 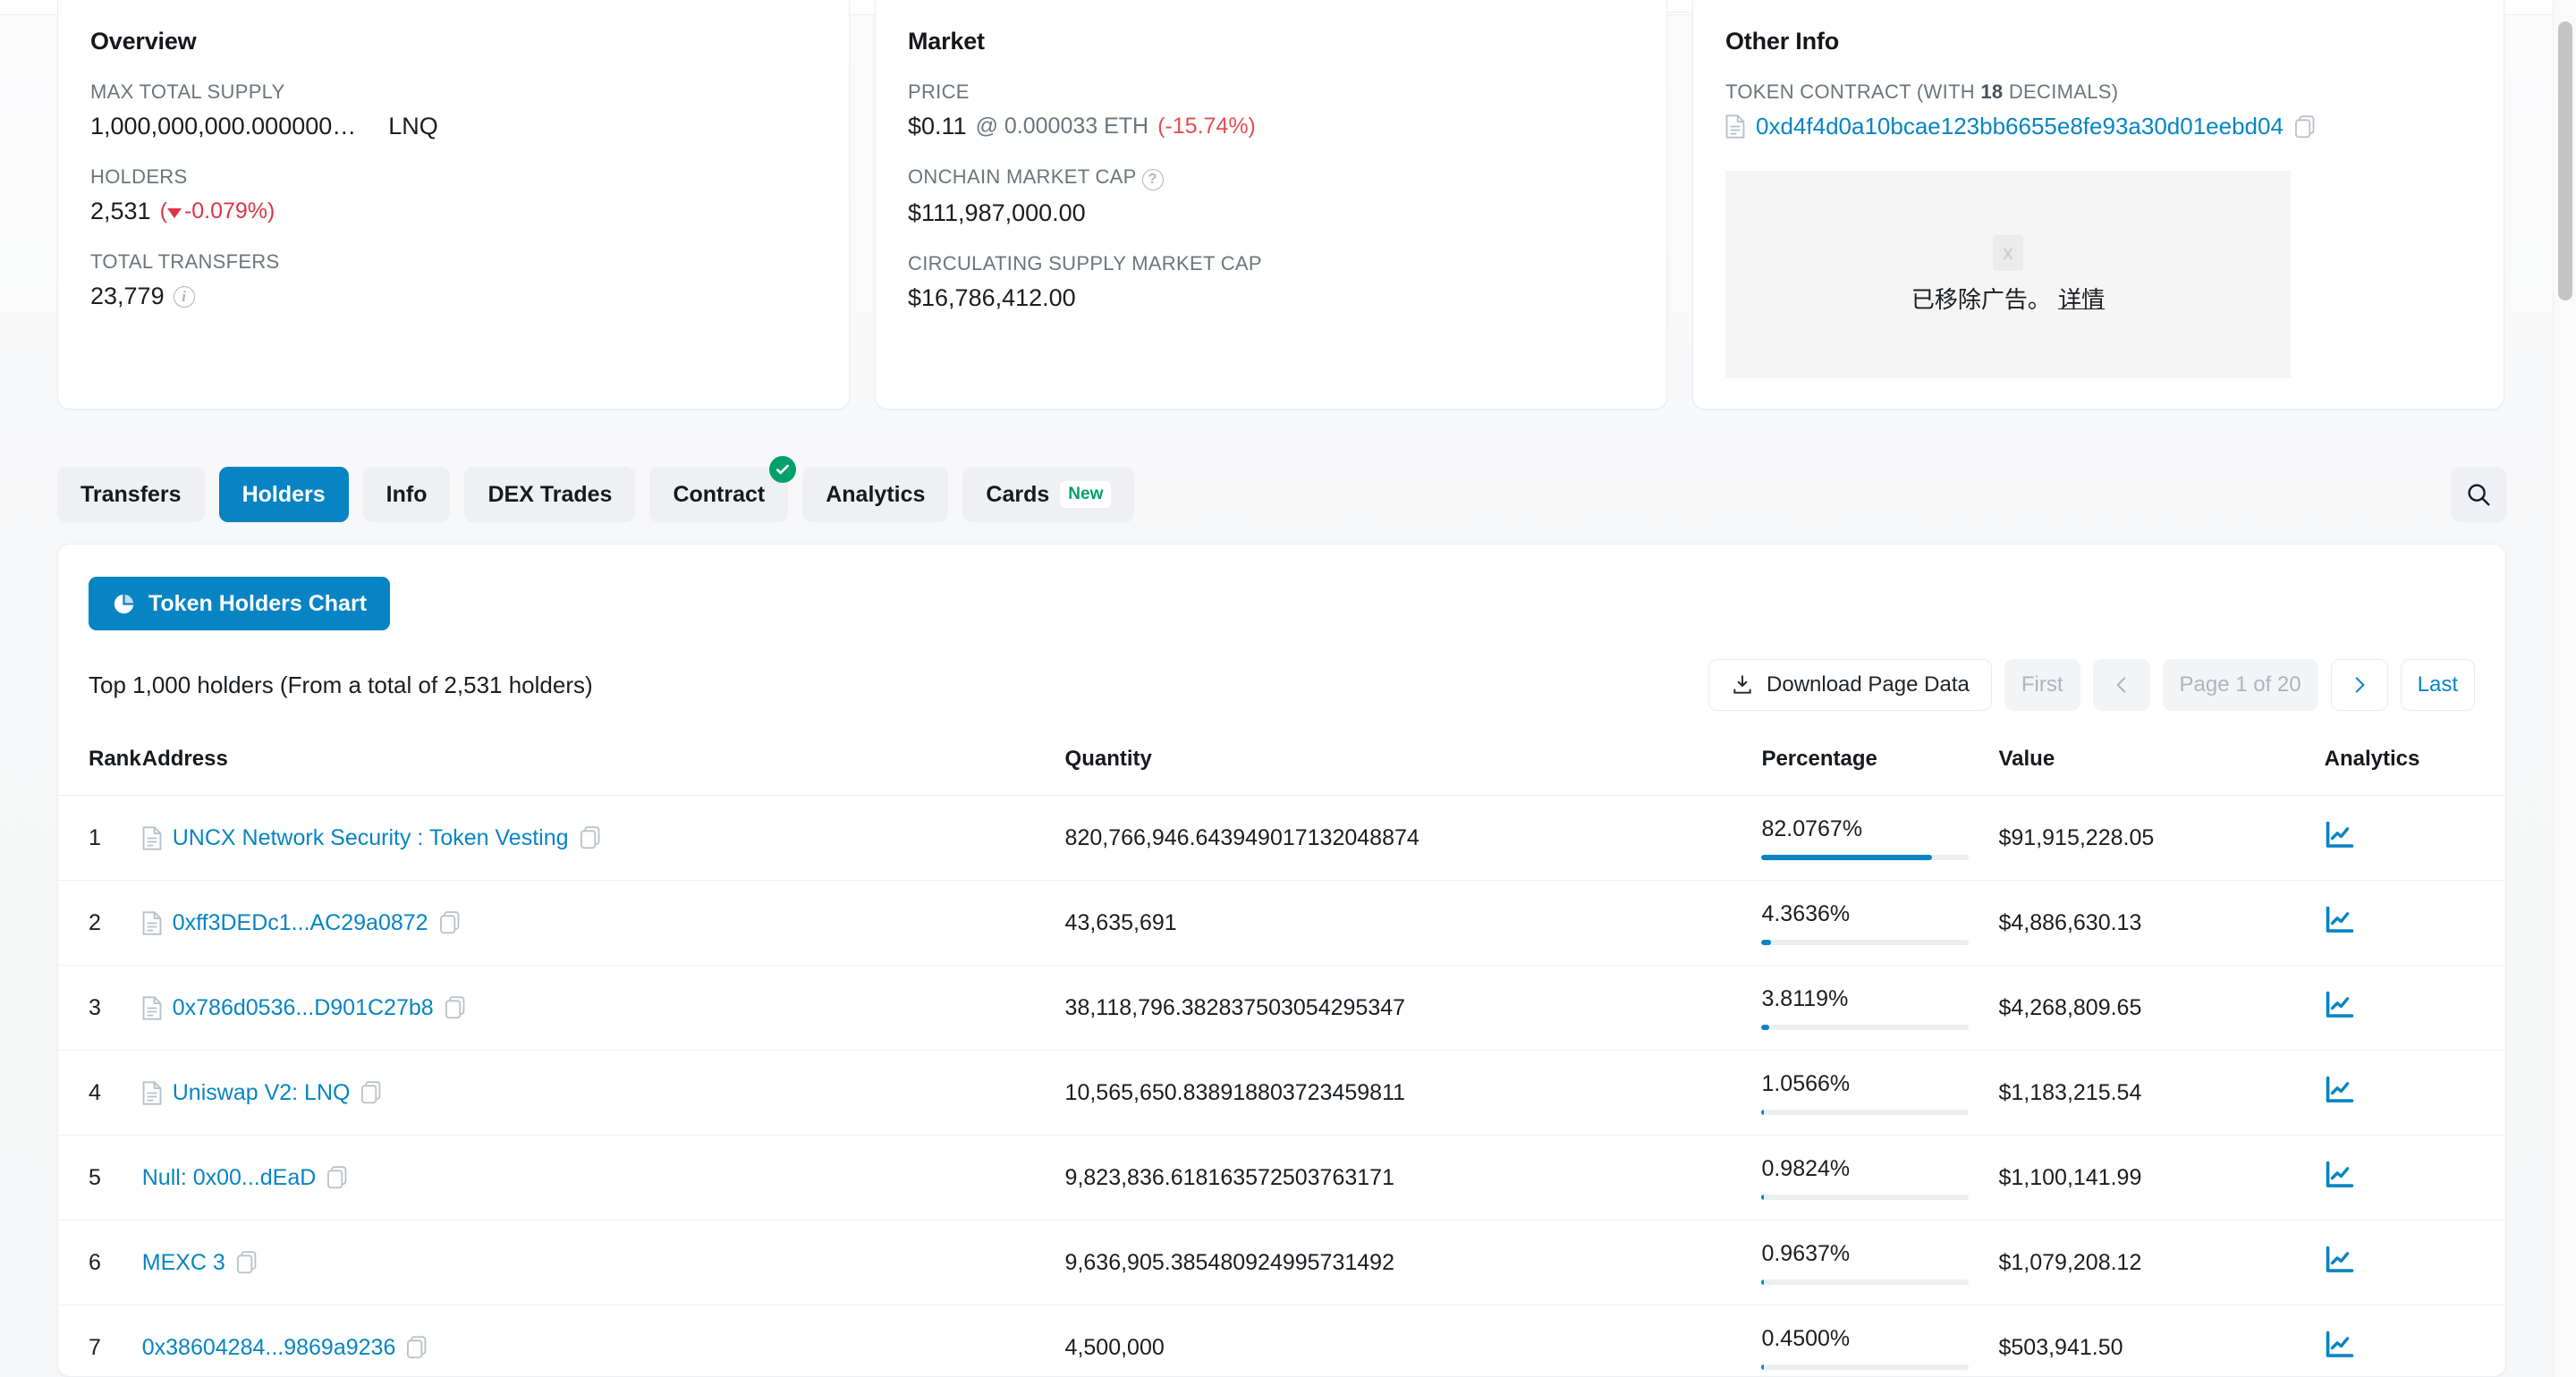 What do you see at coordinates (603, 923) in the screenshot?
I see `cell-address: 0xff3DEDc1...AC29a0872` at bounding box center [603, 923].